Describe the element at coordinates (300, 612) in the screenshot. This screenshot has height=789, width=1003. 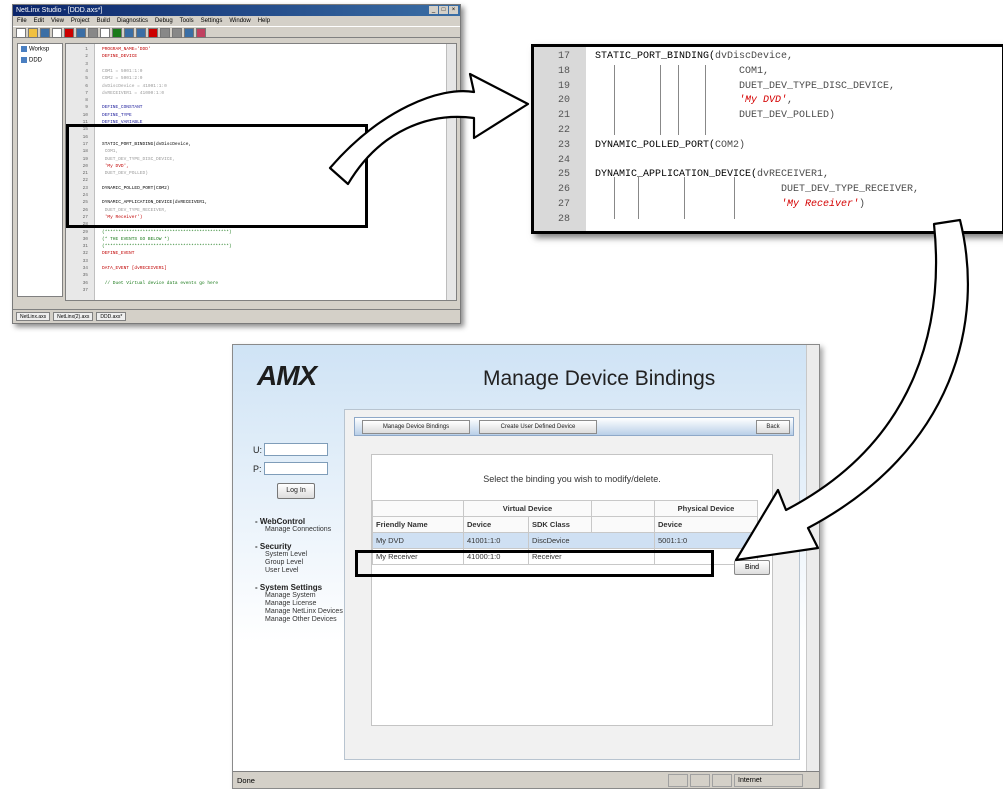
I see `nav-item: Manage NetLinx Devices` at that location.